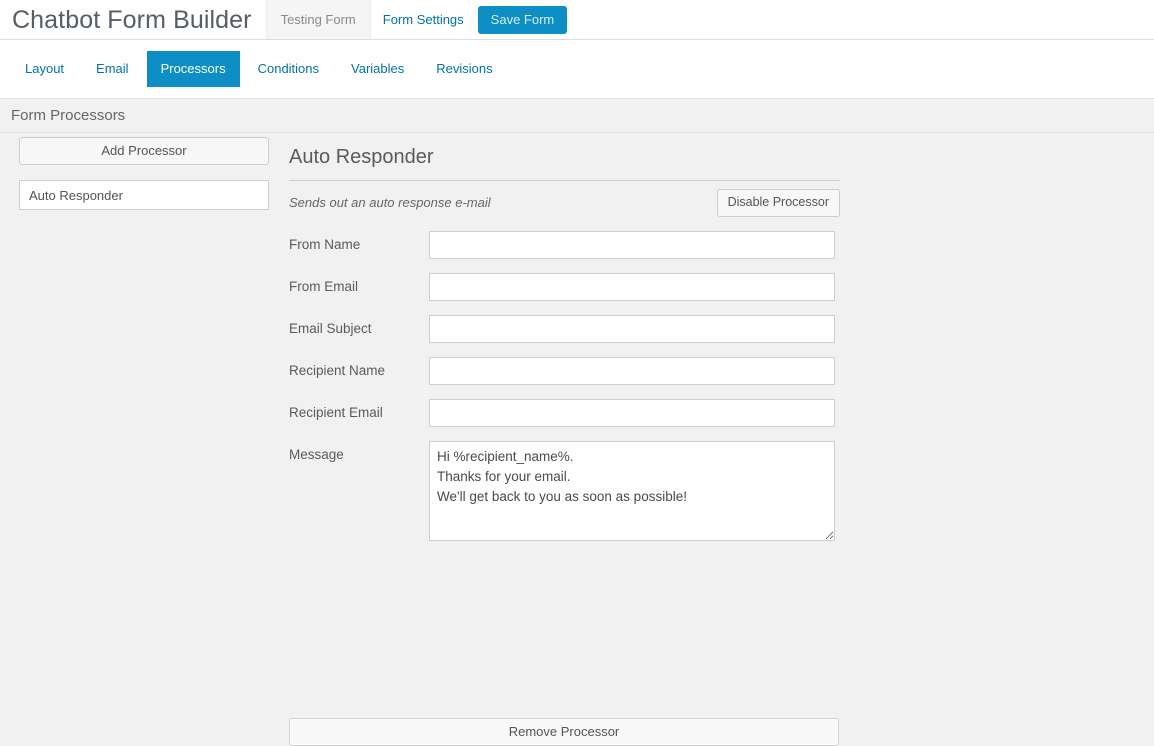  Describe the element at coordinates (44, 69) in the screenshot. I see `nav-item-layout: Layout` at that location.